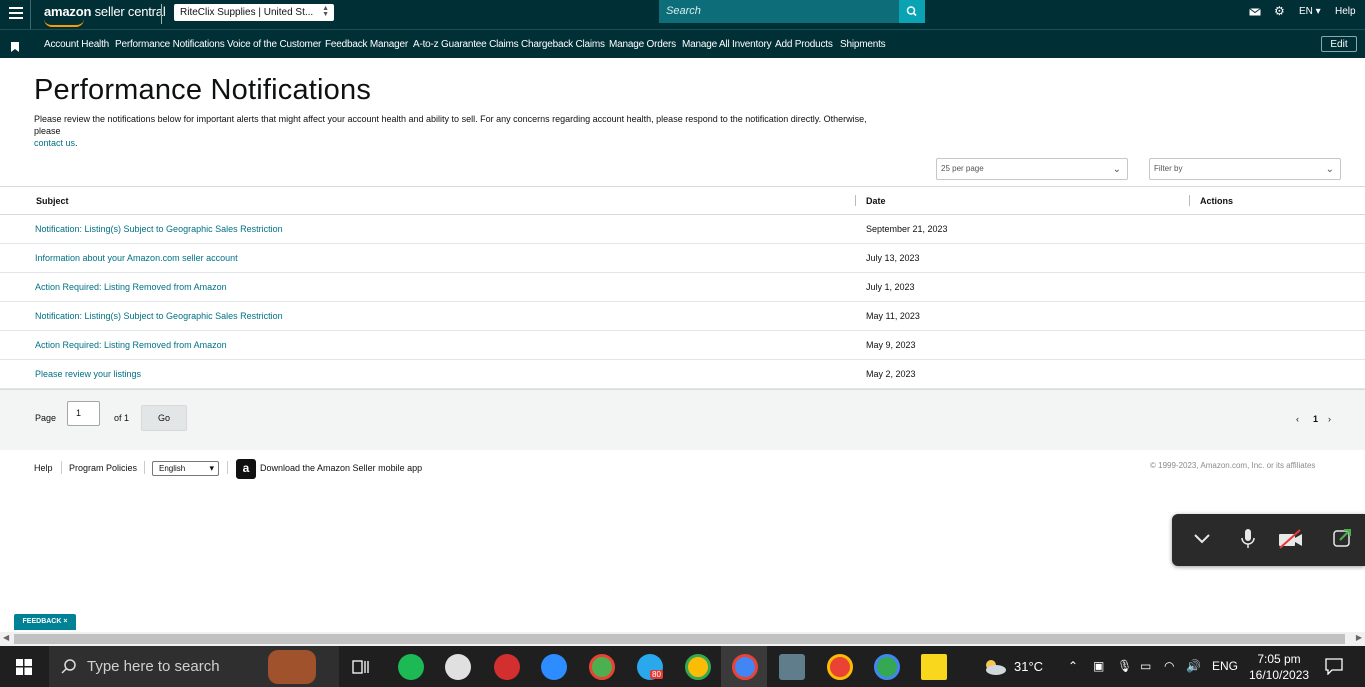 The width and height of the screenshot is (1365, 687). What do you see at coordinates (88, 374) in the screenshot?
I see `notification-link: Please review your listings` at bounding box center [88, 374].